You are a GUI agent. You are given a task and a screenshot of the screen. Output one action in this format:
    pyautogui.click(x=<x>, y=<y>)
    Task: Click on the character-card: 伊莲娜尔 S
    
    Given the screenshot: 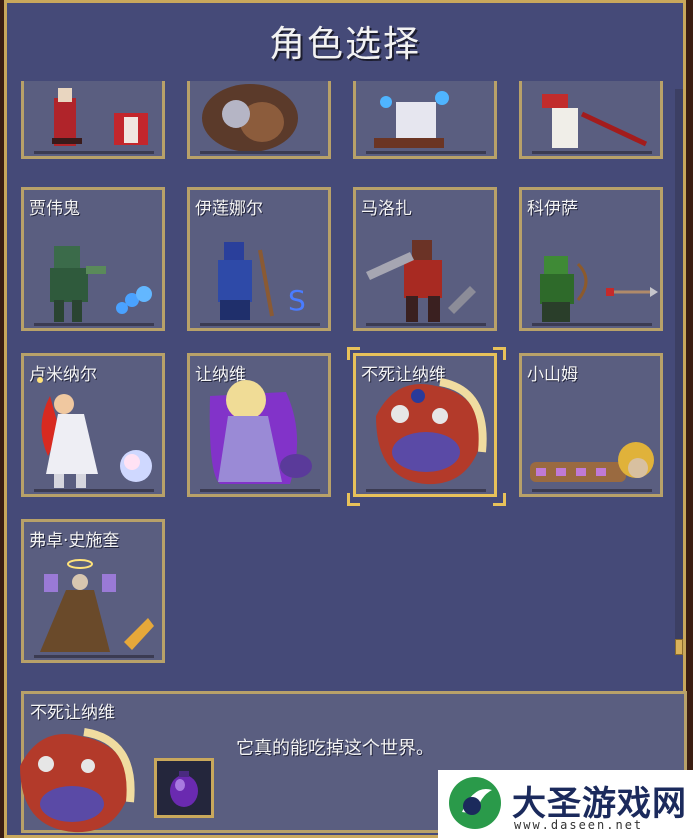 What is the action you would take?
    pyautogui.click(x=259, y=259)
    